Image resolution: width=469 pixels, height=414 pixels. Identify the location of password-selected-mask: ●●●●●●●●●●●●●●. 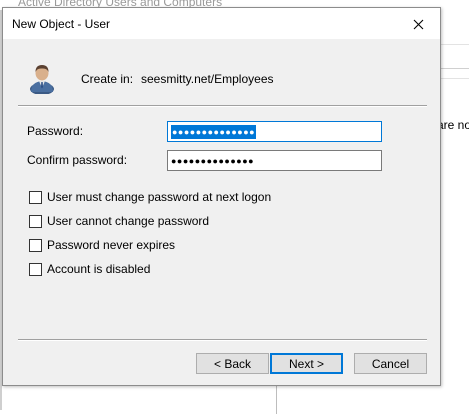
(214, 131).